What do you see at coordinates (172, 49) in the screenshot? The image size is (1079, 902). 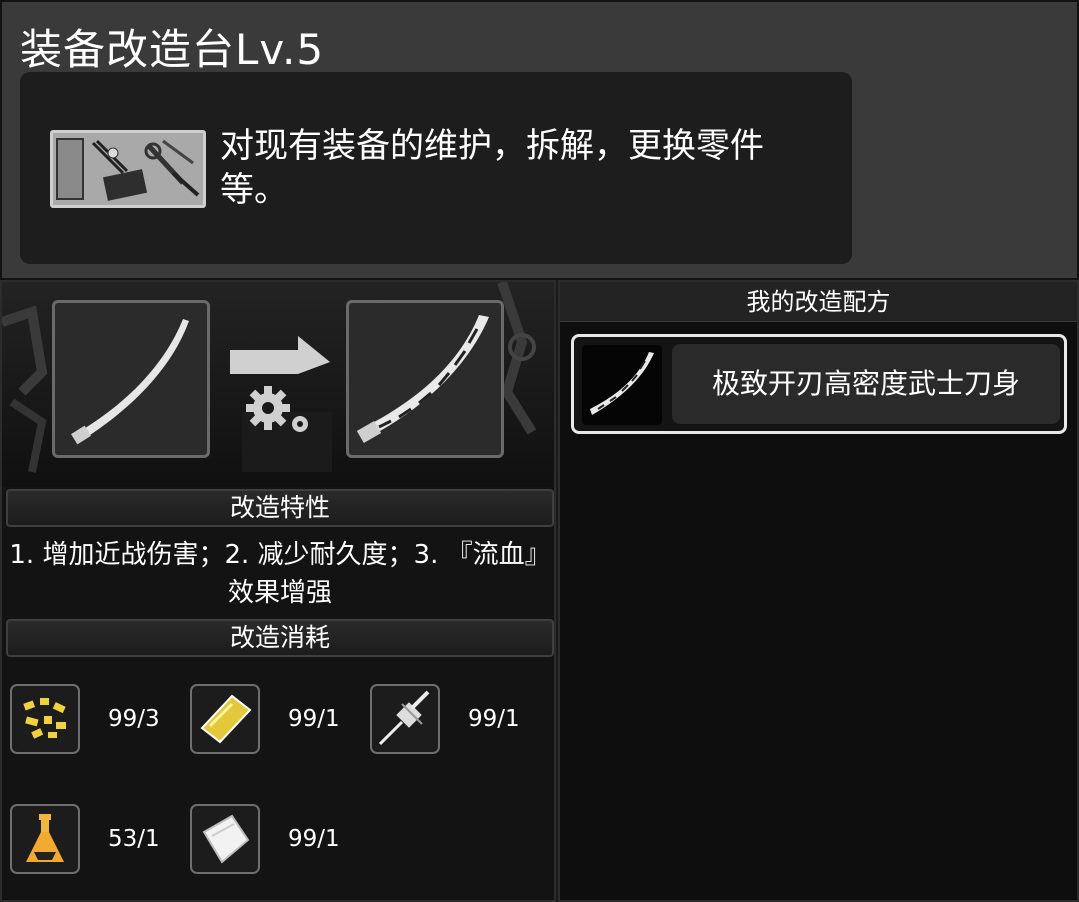 I see `page-title: 装备改造台Lv.5` at bounding box center [172, 49].